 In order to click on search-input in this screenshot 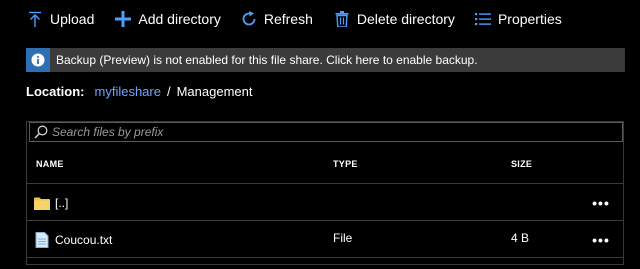, I will do `click(322, 132)`.